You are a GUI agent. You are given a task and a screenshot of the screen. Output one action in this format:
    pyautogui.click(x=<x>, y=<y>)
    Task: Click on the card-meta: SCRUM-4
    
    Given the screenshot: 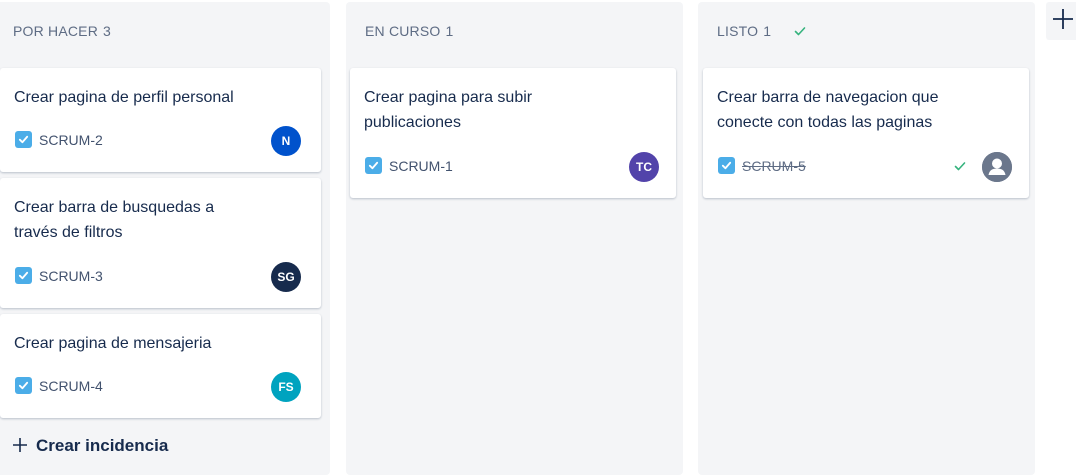 What is the action you would take?
    pyautogui.click(x=59, y=385)
    